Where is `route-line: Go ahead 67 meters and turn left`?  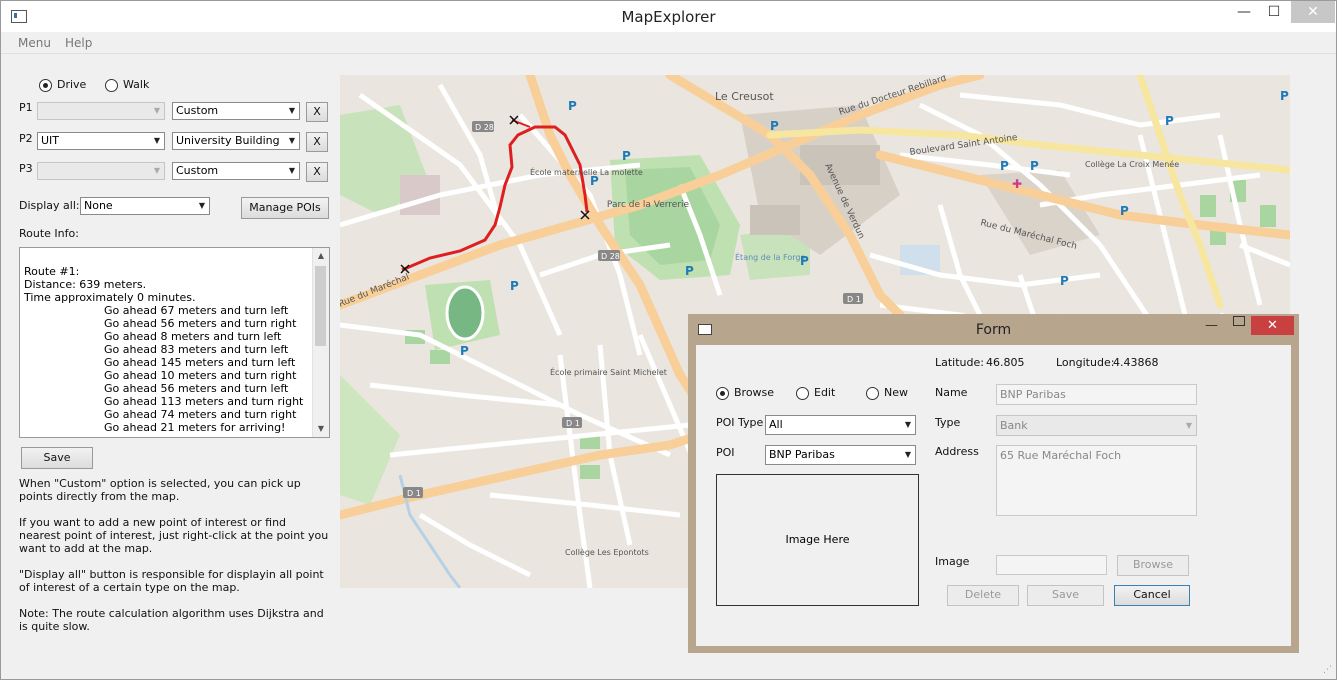 route-line: Go ahead 67 meters and turn left is located at coordinates (196, 310).